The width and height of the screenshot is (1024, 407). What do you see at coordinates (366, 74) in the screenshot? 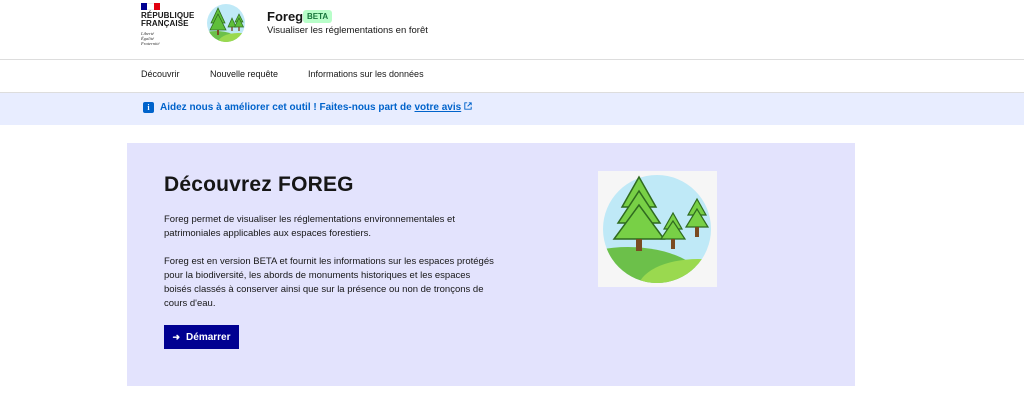
I see `nav-item-informations-donnees: Informations sur les données` at bounding box center [366, 74].